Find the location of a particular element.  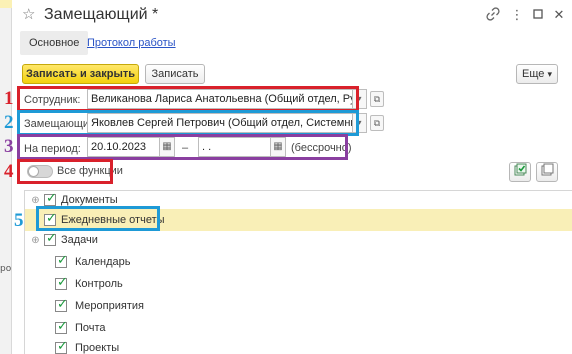

substitute-dropdown-button: ▾ is located at coordinates (360, 123).